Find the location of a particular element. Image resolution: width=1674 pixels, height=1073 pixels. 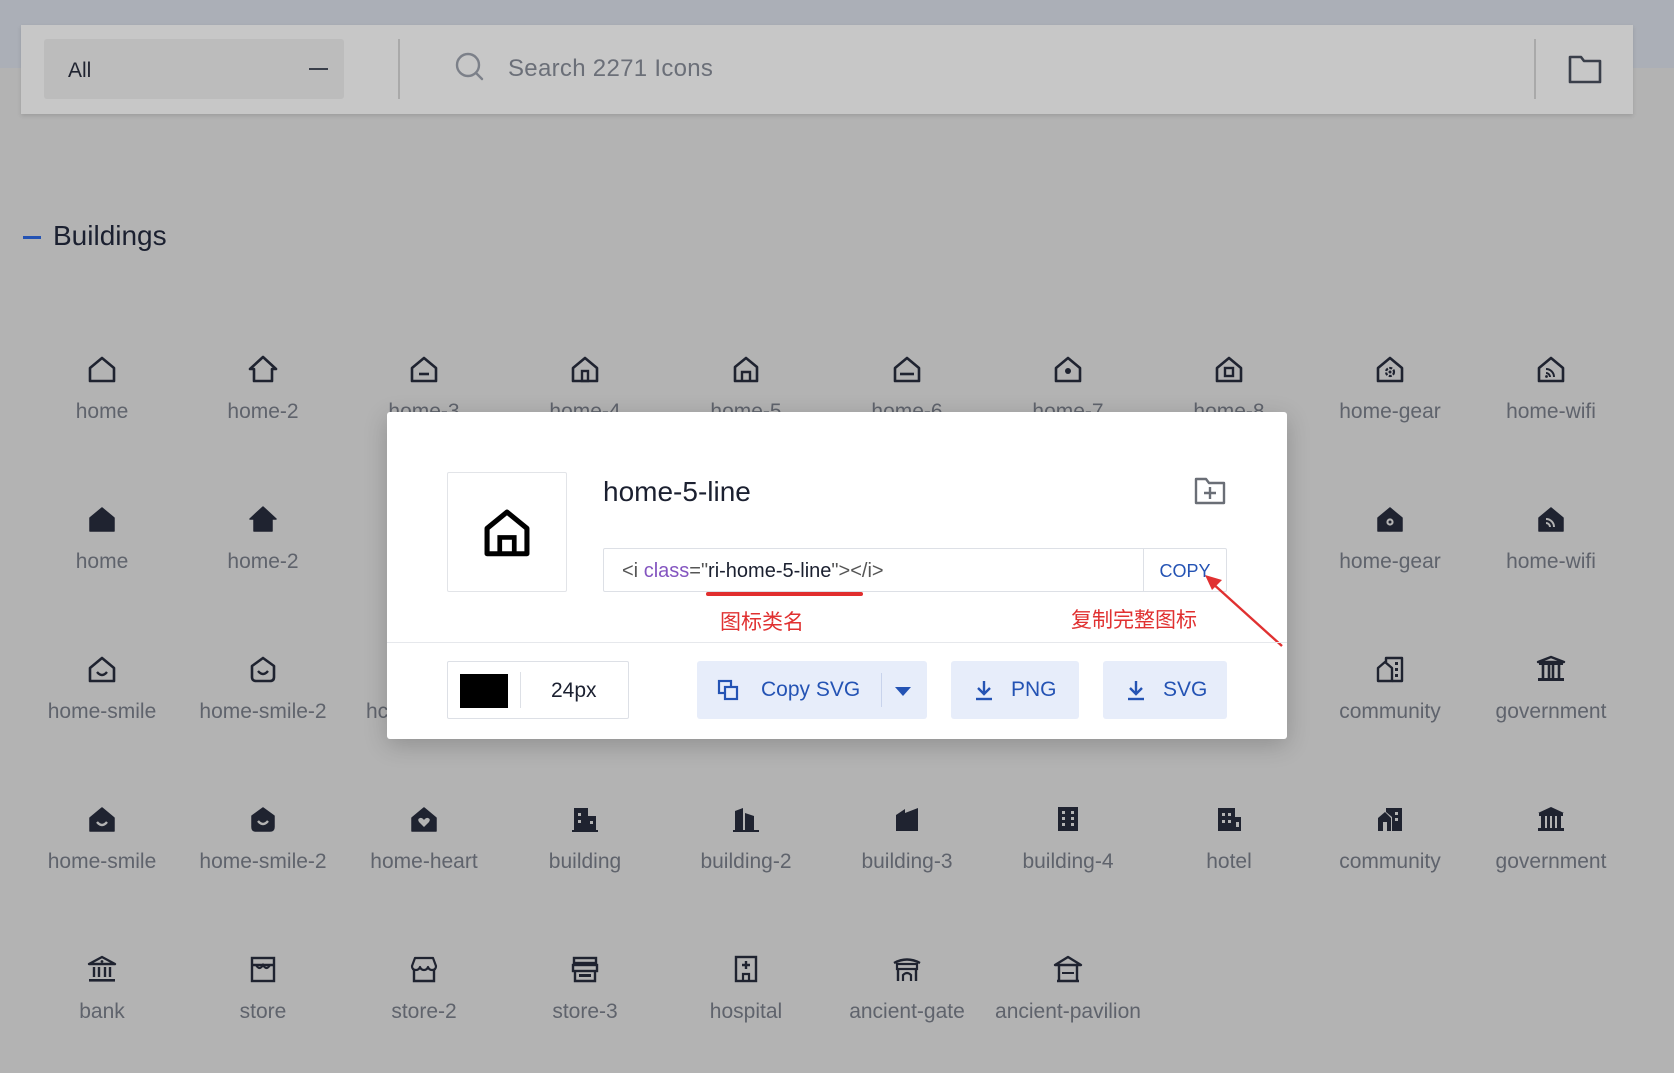

icon-tile: store-3 is located at coordinates (585, 1008).